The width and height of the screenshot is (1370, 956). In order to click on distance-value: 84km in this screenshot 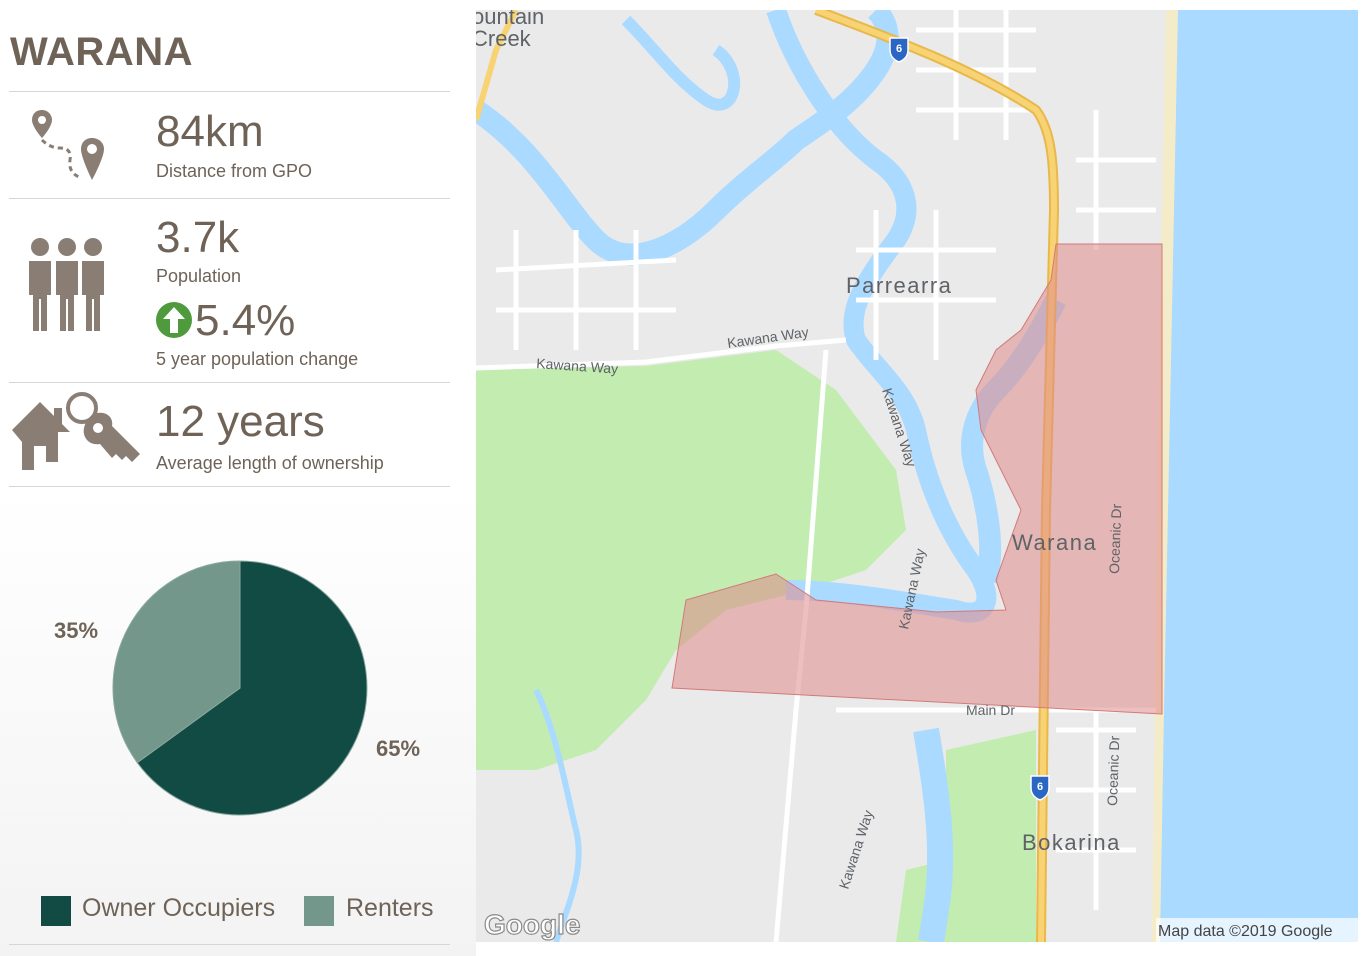, I will do `click(210, 131)`.